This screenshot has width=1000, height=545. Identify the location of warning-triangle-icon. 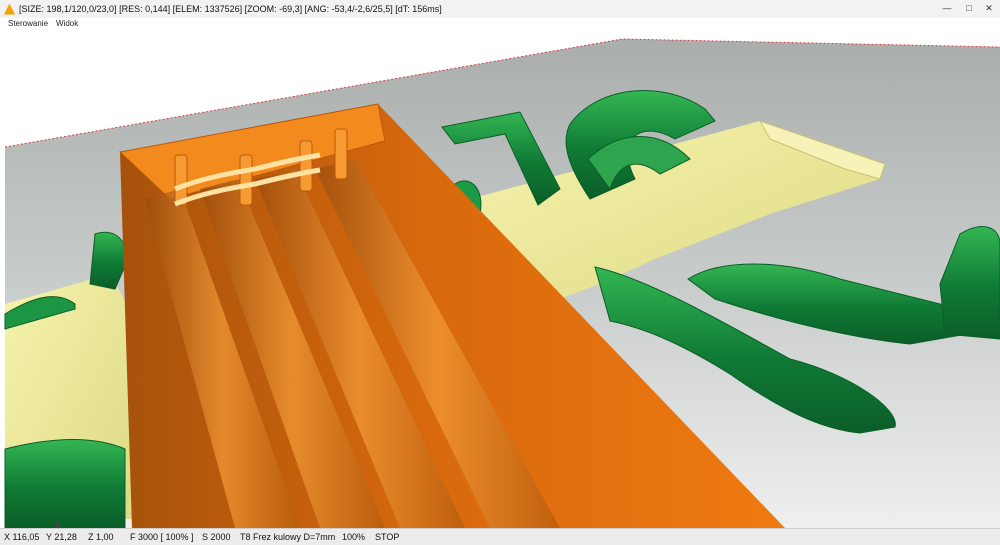
(9, 9).